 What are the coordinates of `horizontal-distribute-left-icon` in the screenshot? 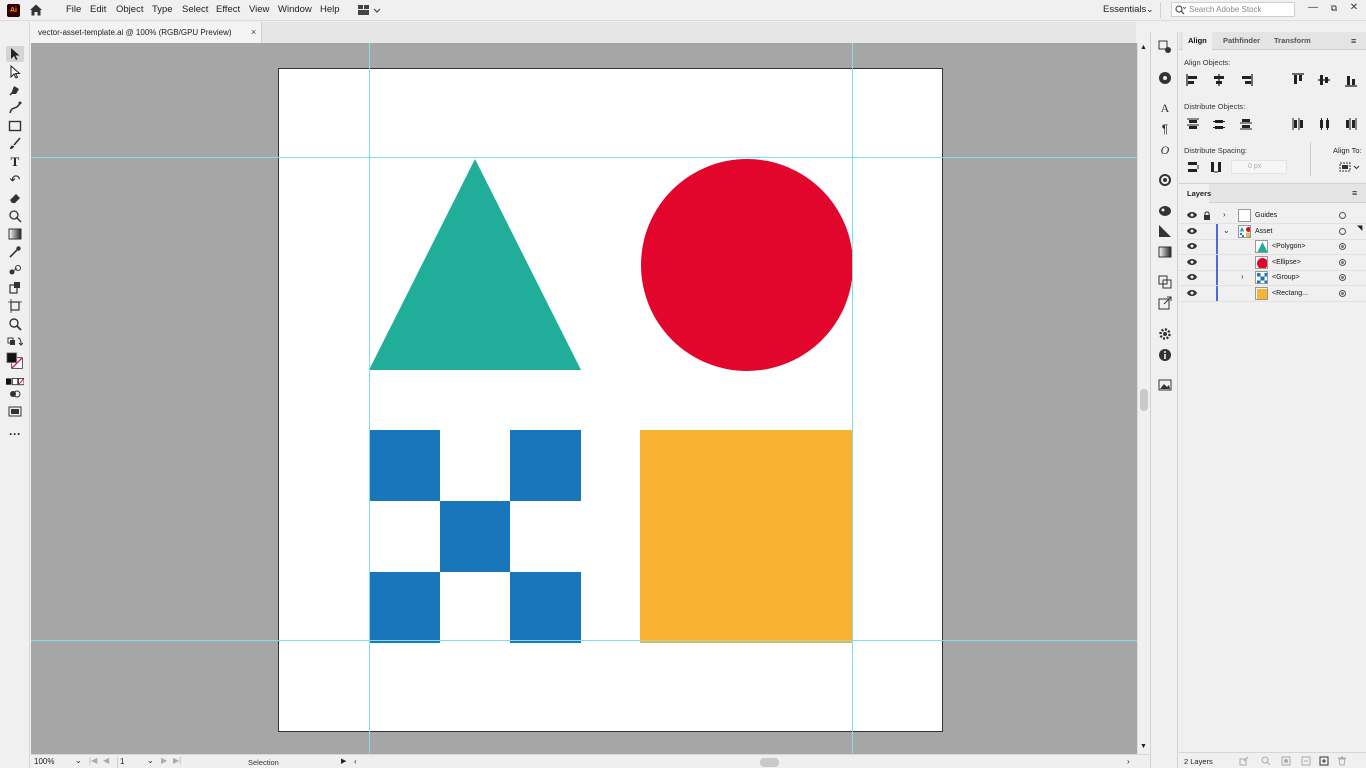 It's located at (1298, 124).